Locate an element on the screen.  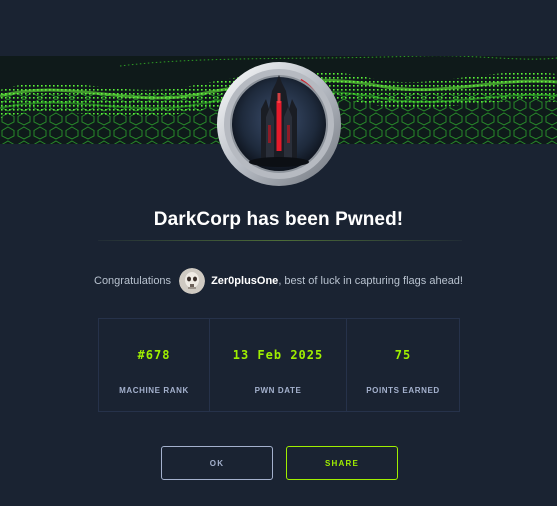
points-earned-value: 75 is located at coordinates (403, 355).